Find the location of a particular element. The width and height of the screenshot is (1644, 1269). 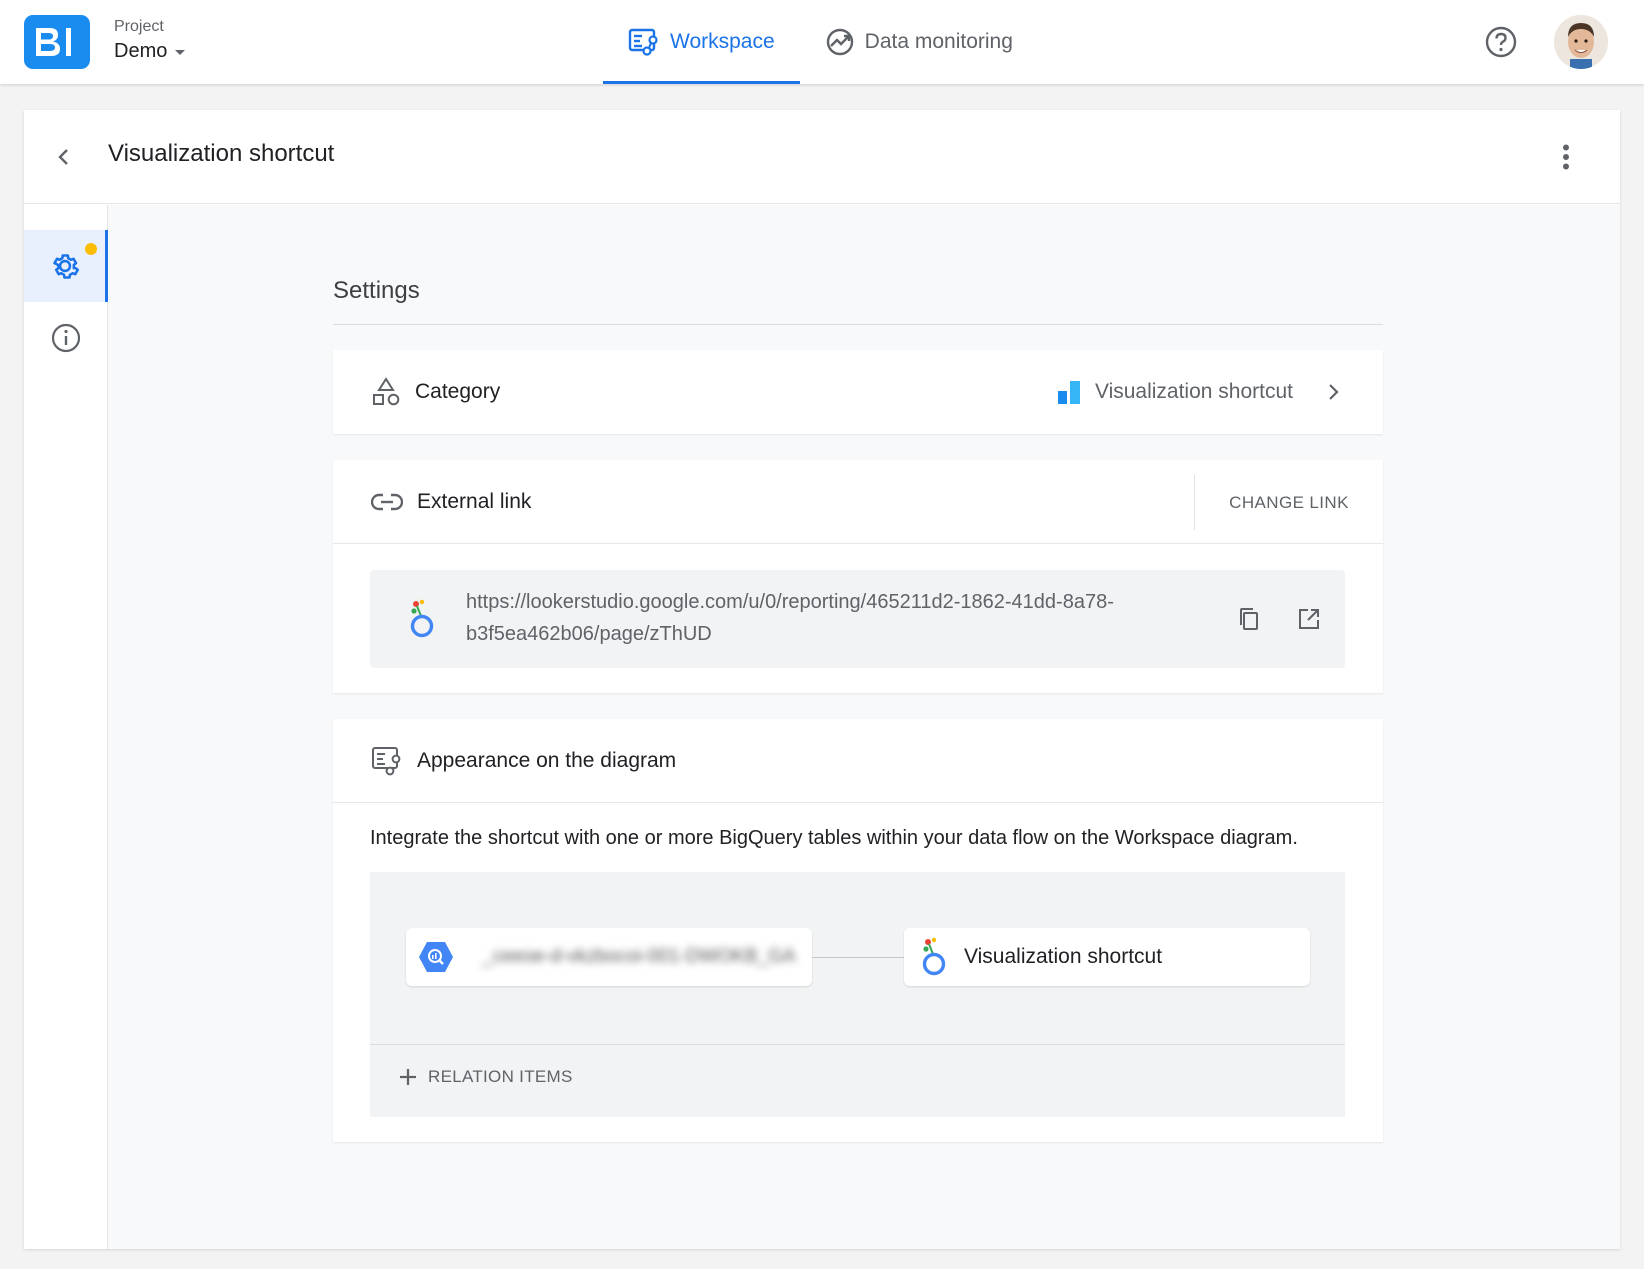

settings-title: Settings is located at coordinates (376, 290).